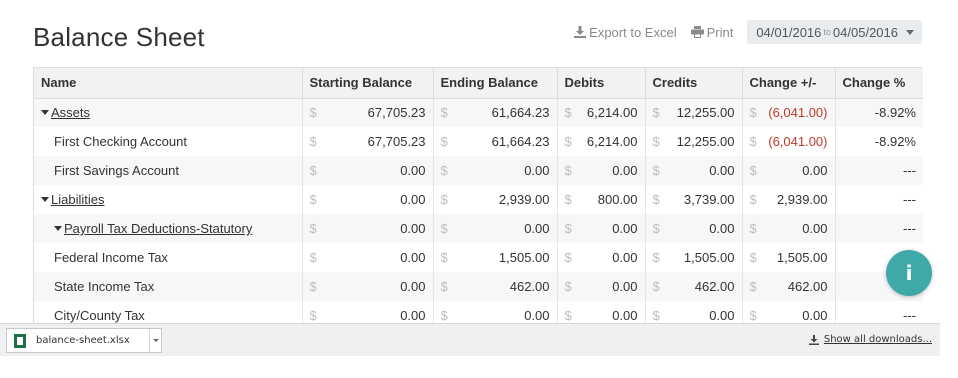 The image size is (958, 378). I want to click on row-name-cell: State Income Tax, so click(168, 286).